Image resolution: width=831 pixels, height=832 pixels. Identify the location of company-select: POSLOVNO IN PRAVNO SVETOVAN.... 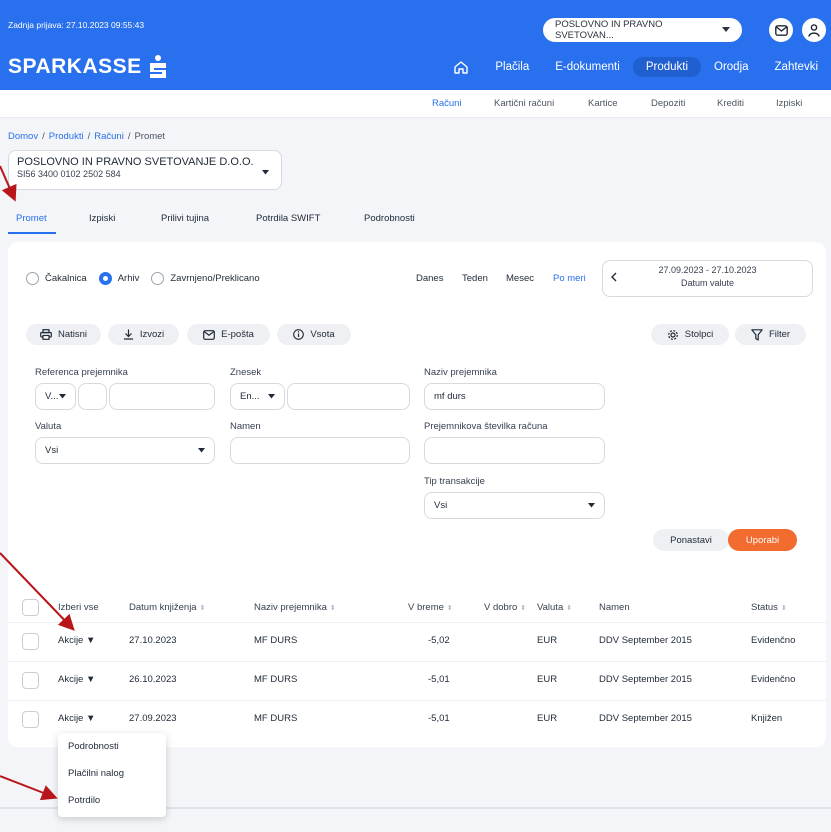
(642, 30).